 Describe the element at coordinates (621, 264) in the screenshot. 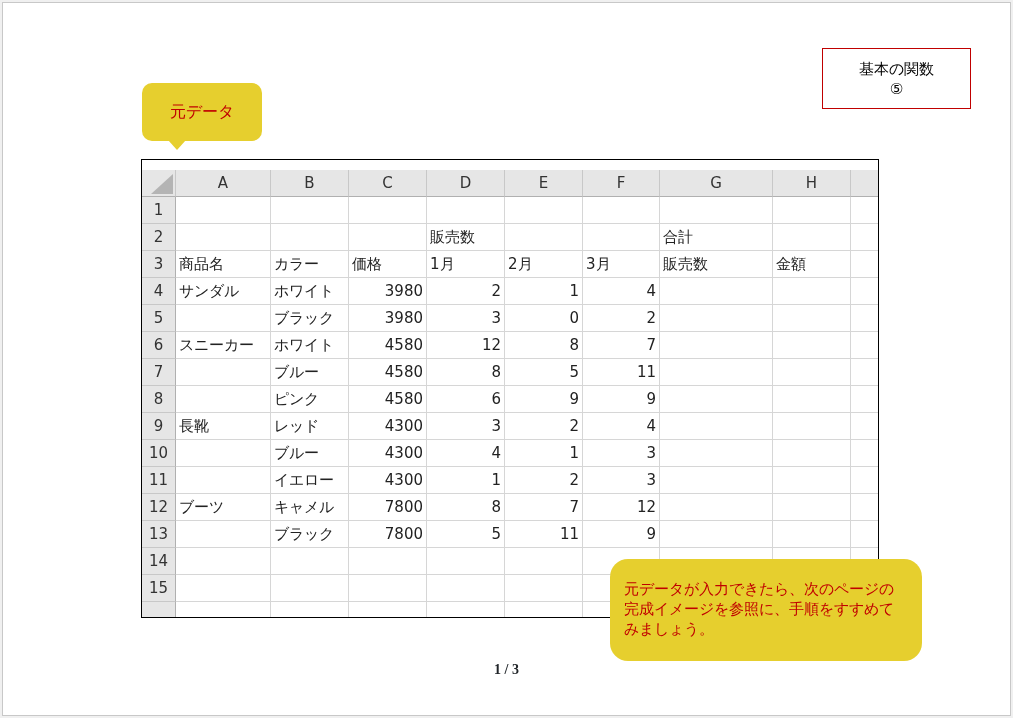

I see `table-cell: 3月` at that location.